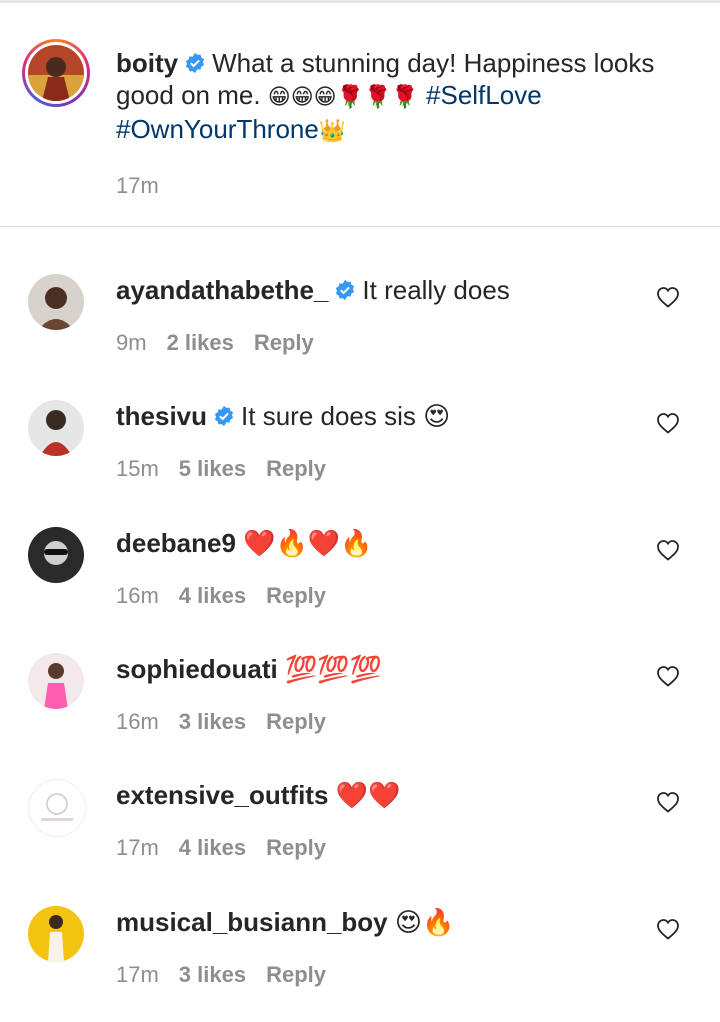  I want to click on caption-emojis: 😁😁😁🌹🌹🌹, so click(343, 96).